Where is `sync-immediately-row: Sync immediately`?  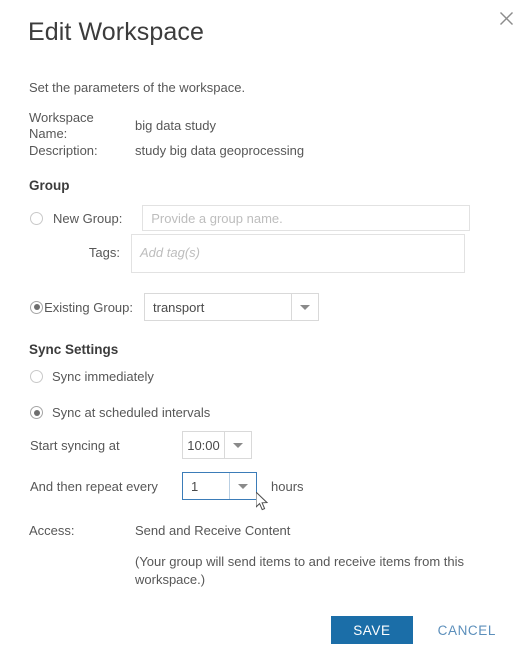
sync-immediately-row: Sync immediately is located at coordinates (92, 376).